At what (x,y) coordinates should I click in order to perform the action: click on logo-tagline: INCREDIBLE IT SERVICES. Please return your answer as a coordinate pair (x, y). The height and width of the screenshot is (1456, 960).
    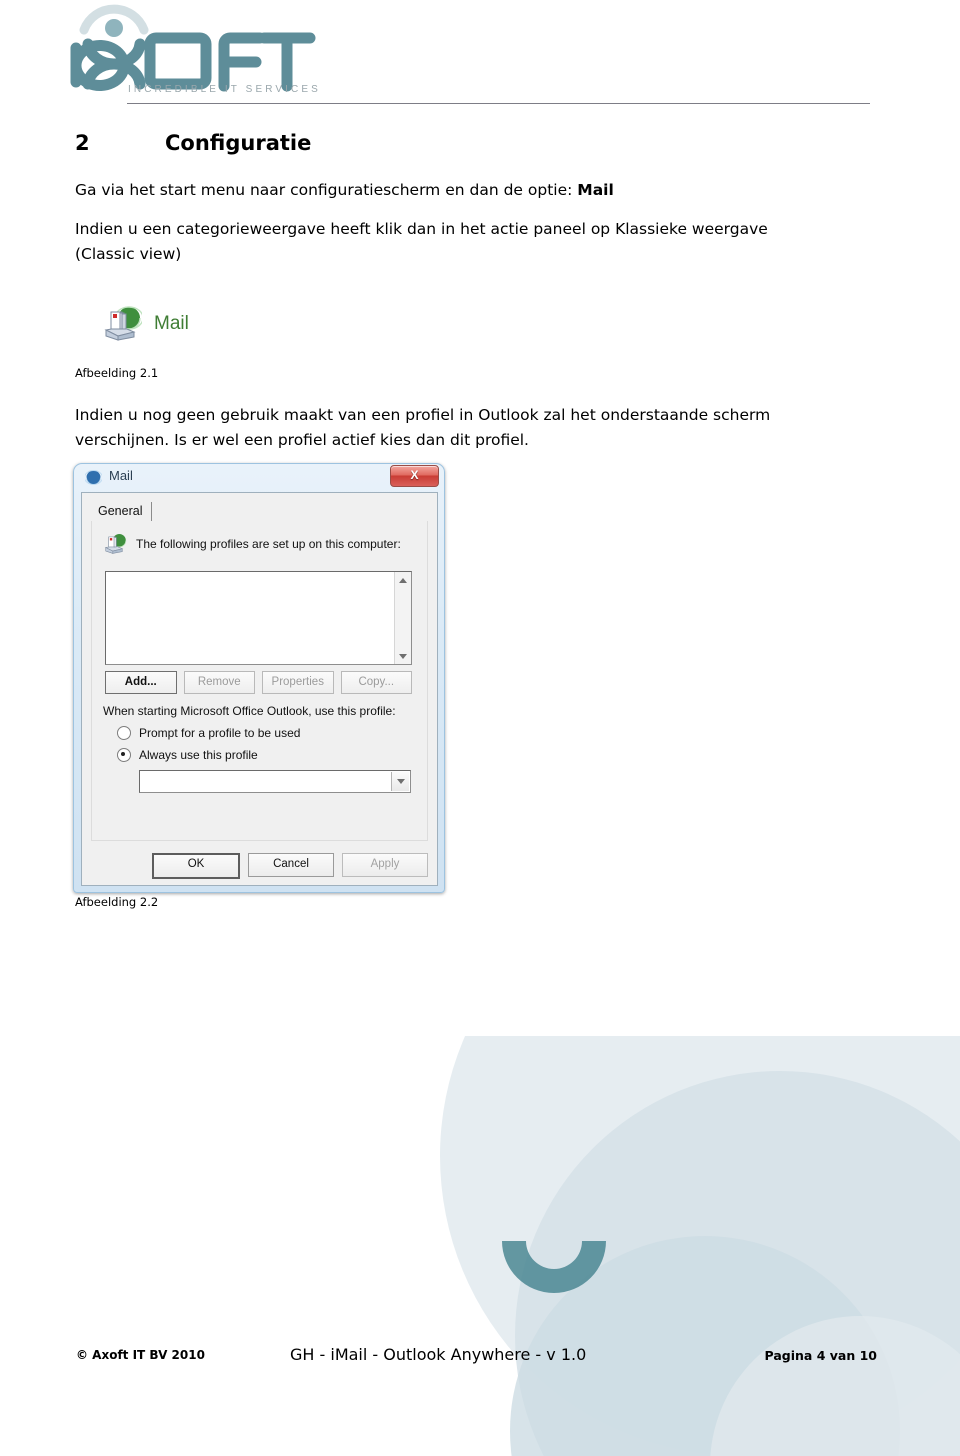
    Looking at the image, I should click on (224, 89).